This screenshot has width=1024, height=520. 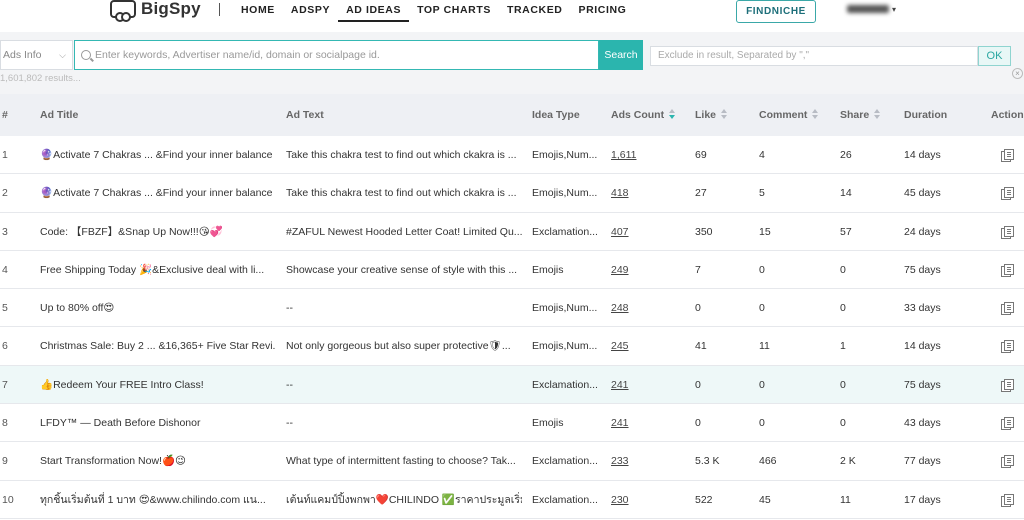 I want to click on row-duration: 17 days, so click(x=922, y=499).